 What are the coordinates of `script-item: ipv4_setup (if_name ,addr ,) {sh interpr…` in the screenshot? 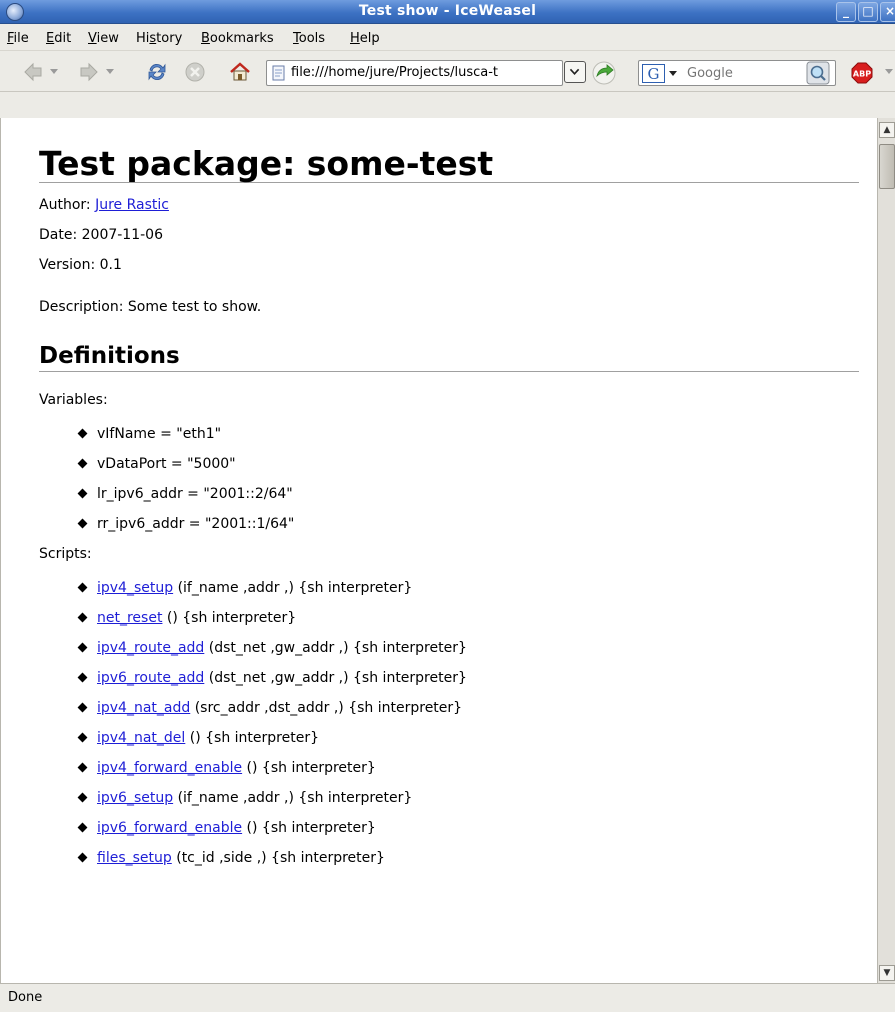 It's located at (469, 593).